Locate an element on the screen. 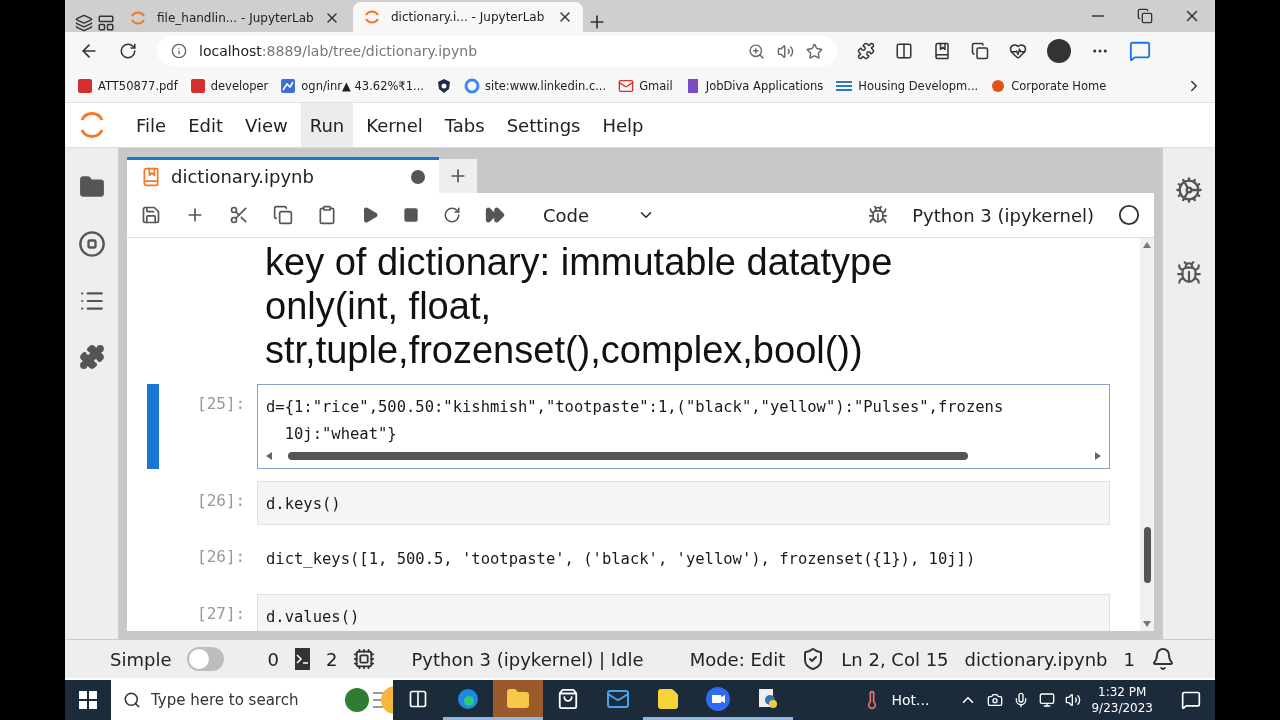  menu-item: Edit is located at coordinates (205, 125).